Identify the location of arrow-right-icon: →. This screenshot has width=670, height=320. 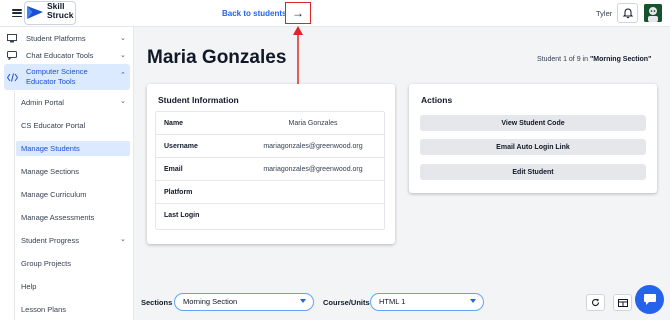
(298, 13).